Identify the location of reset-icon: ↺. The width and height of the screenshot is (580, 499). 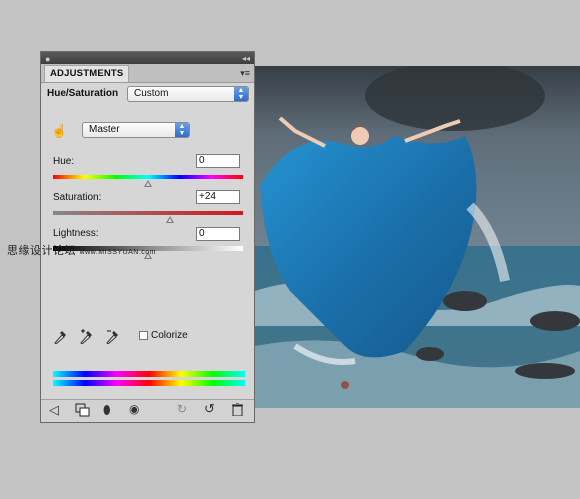
(209, 408).